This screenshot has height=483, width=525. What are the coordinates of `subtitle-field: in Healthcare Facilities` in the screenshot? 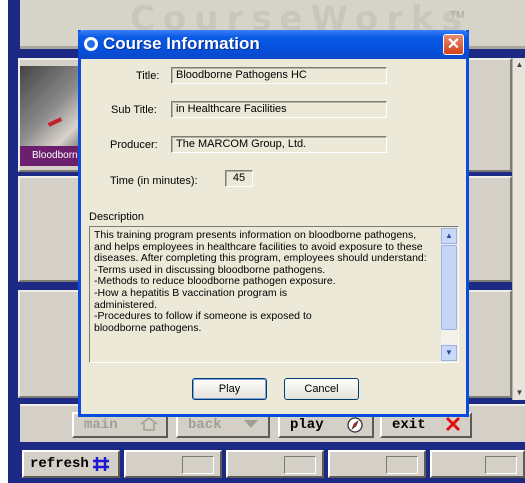 It's located at (279, 109).